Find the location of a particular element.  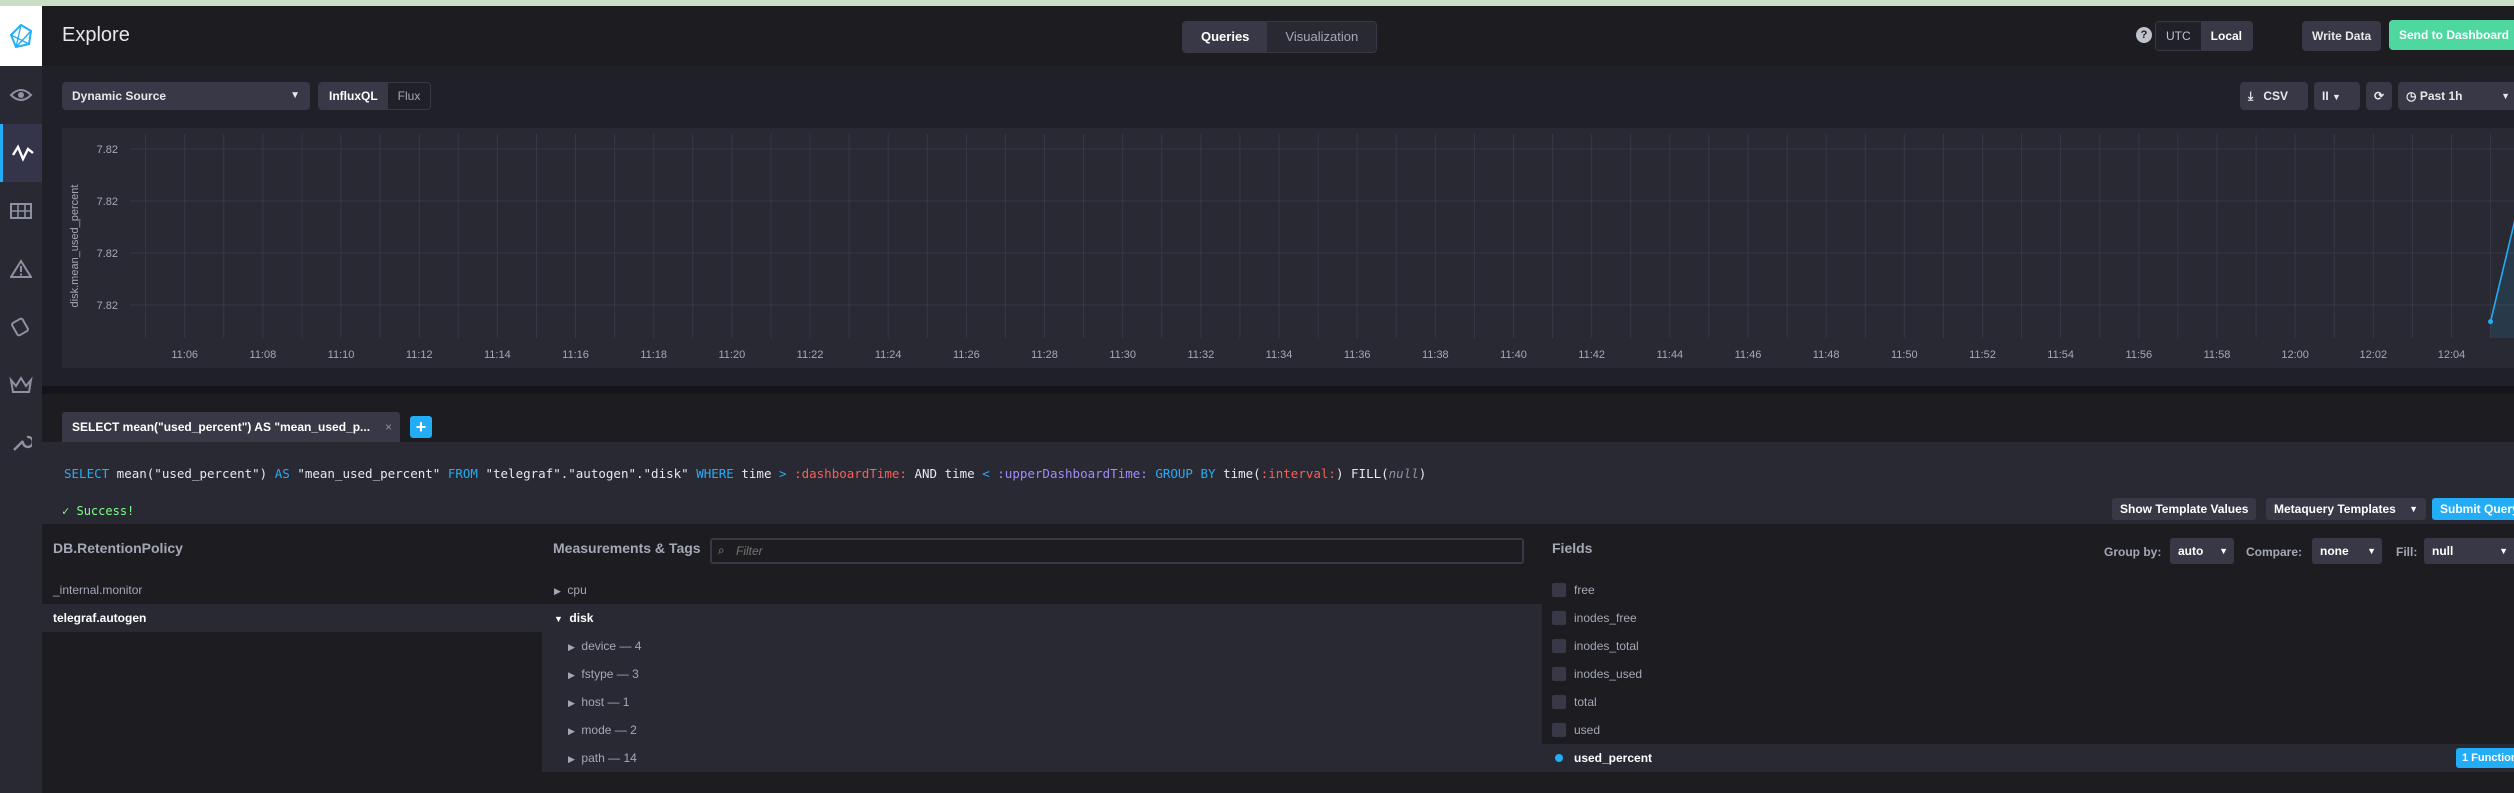

help-icon: ? is located at coordinates (2144, 35).